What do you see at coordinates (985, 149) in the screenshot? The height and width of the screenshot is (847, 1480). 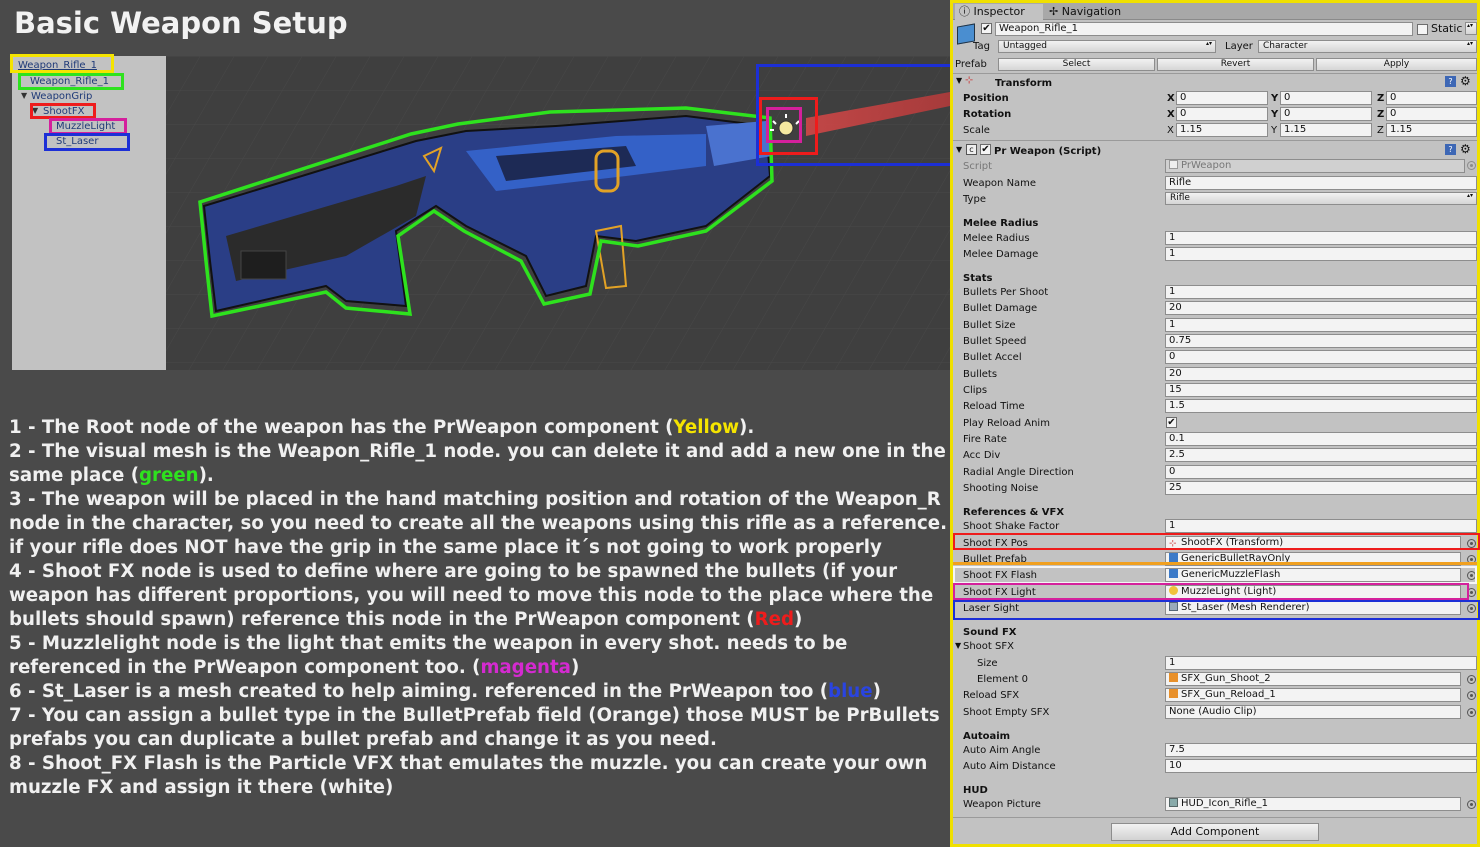 I see `script-enabled-checkbox: ✔` at bounding box center [985, 149].